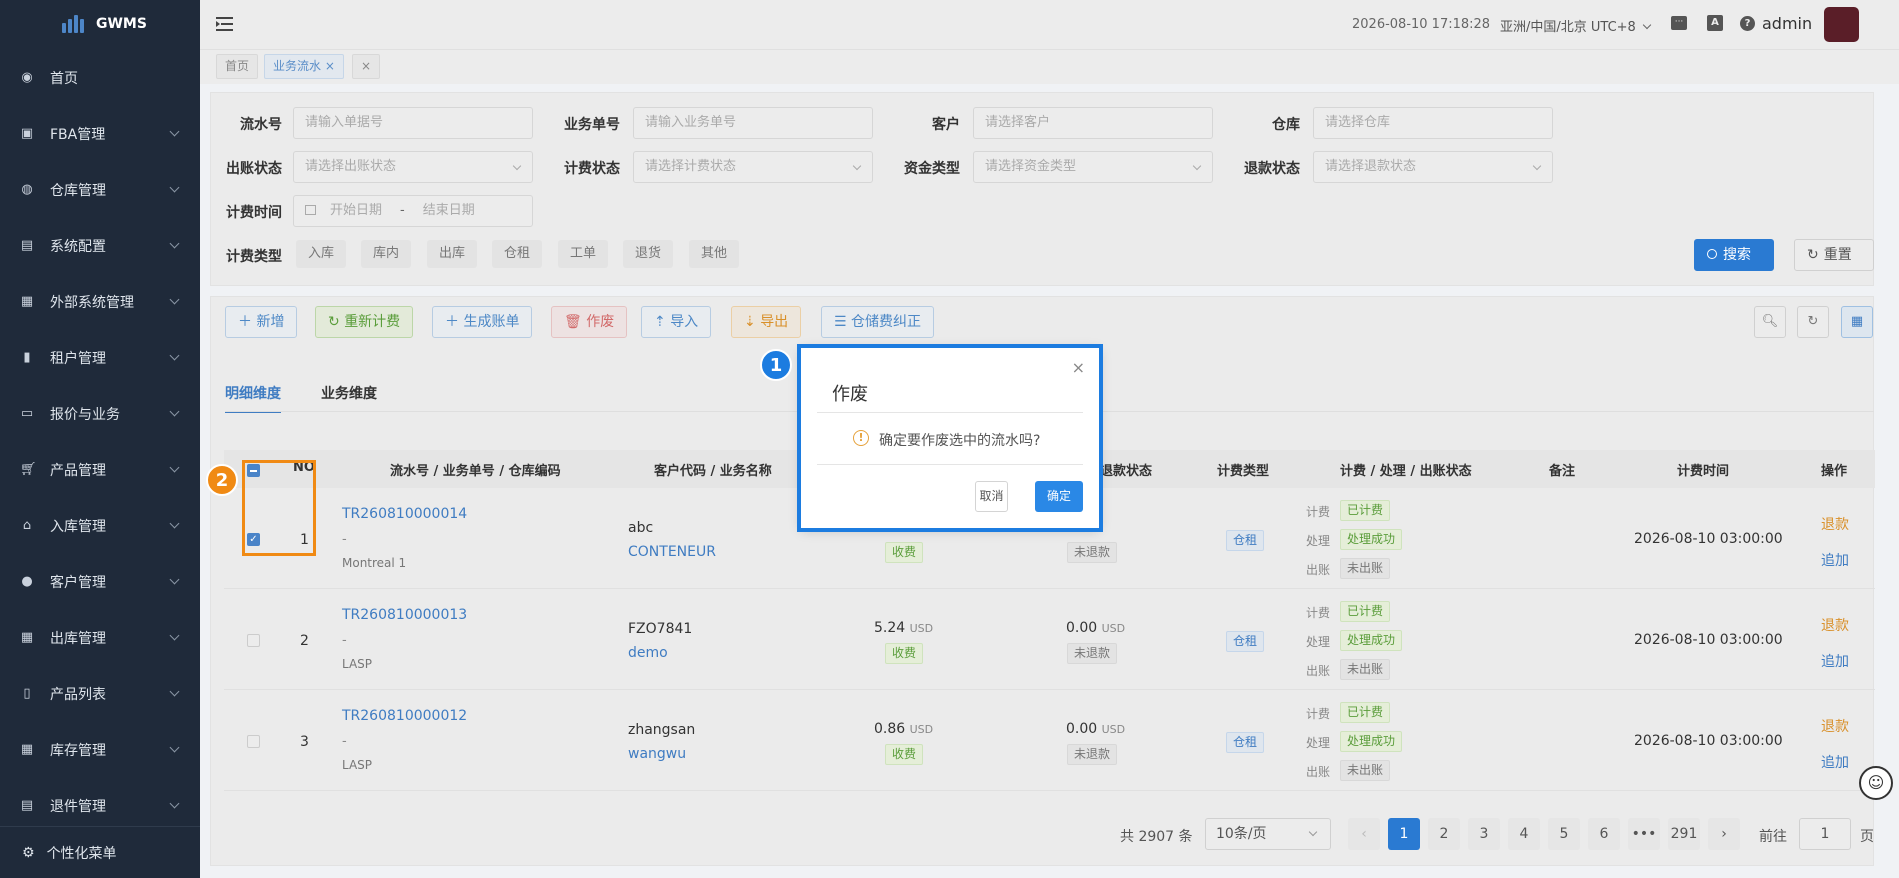 The height and width of the screenshot is (878, 1899). What do you see at coordinates (174, 635) in the screenshot?
I see `chevron-down-icon` at bounding box center [174, 635].